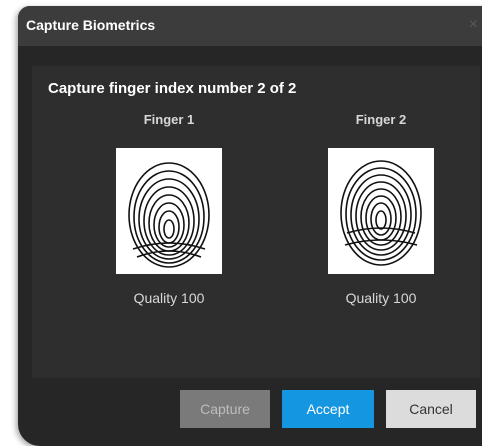 The image size is (482, 446). Describe the element at coordinates (473, 25) in the screenshot. I see `close-icon: ×` at that location.